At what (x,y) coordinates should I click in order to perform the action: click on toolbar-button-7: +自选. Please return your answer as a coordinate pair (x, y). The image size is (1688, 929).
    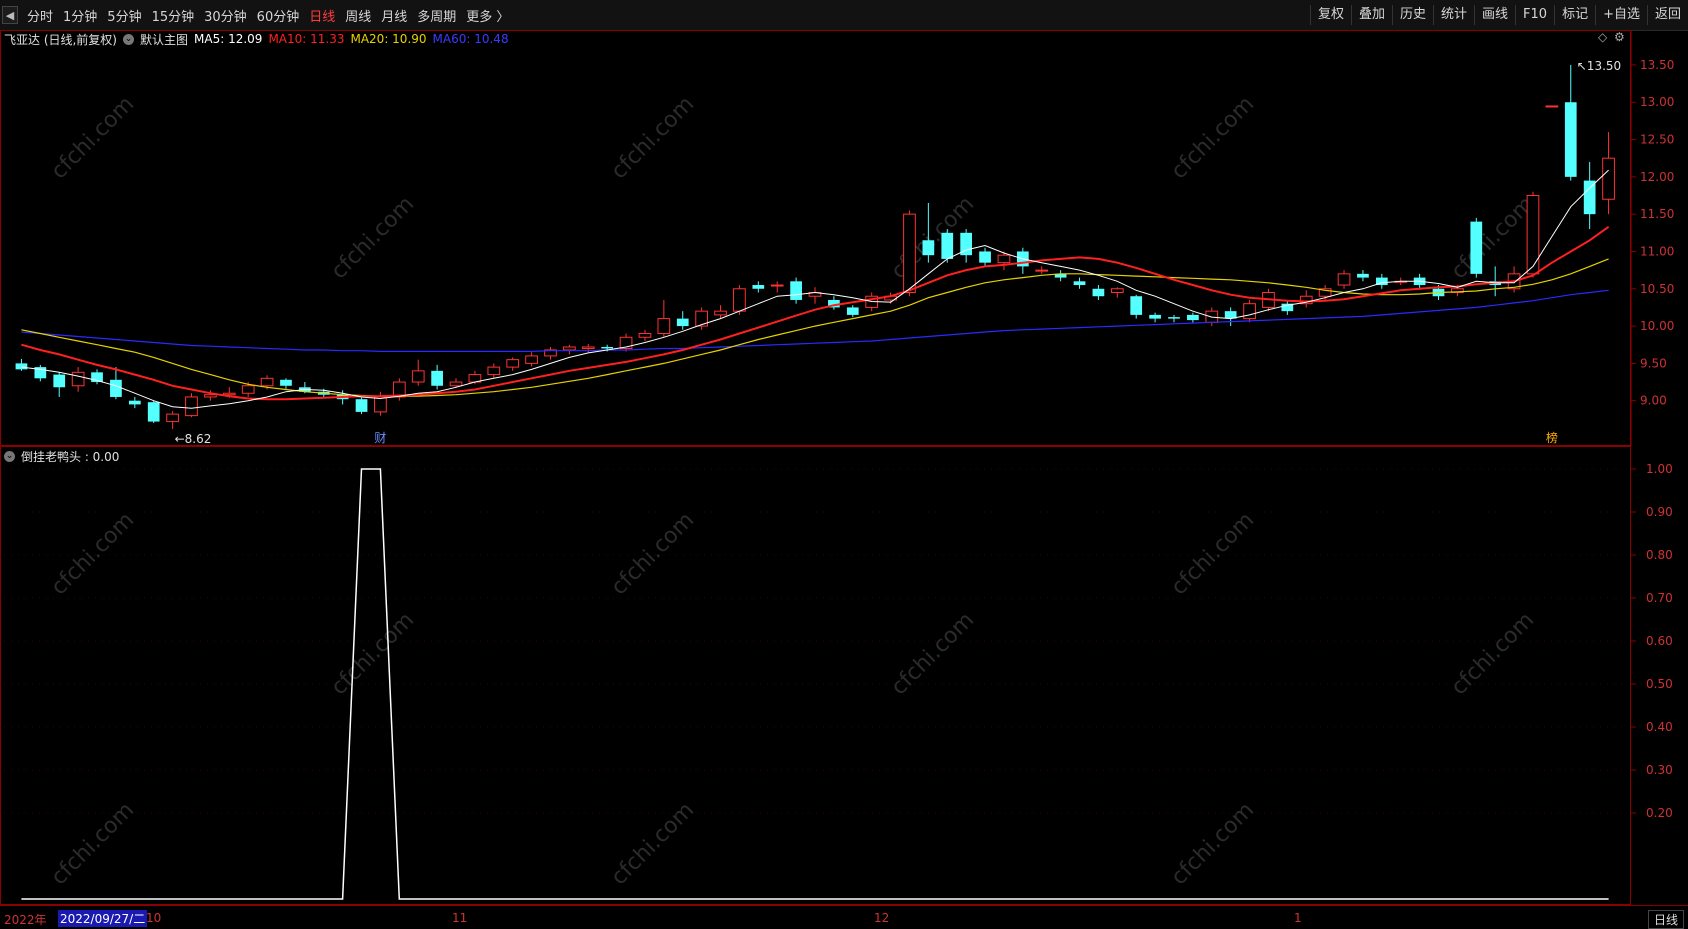
    Looking at the image, I should click on (1621, 15).